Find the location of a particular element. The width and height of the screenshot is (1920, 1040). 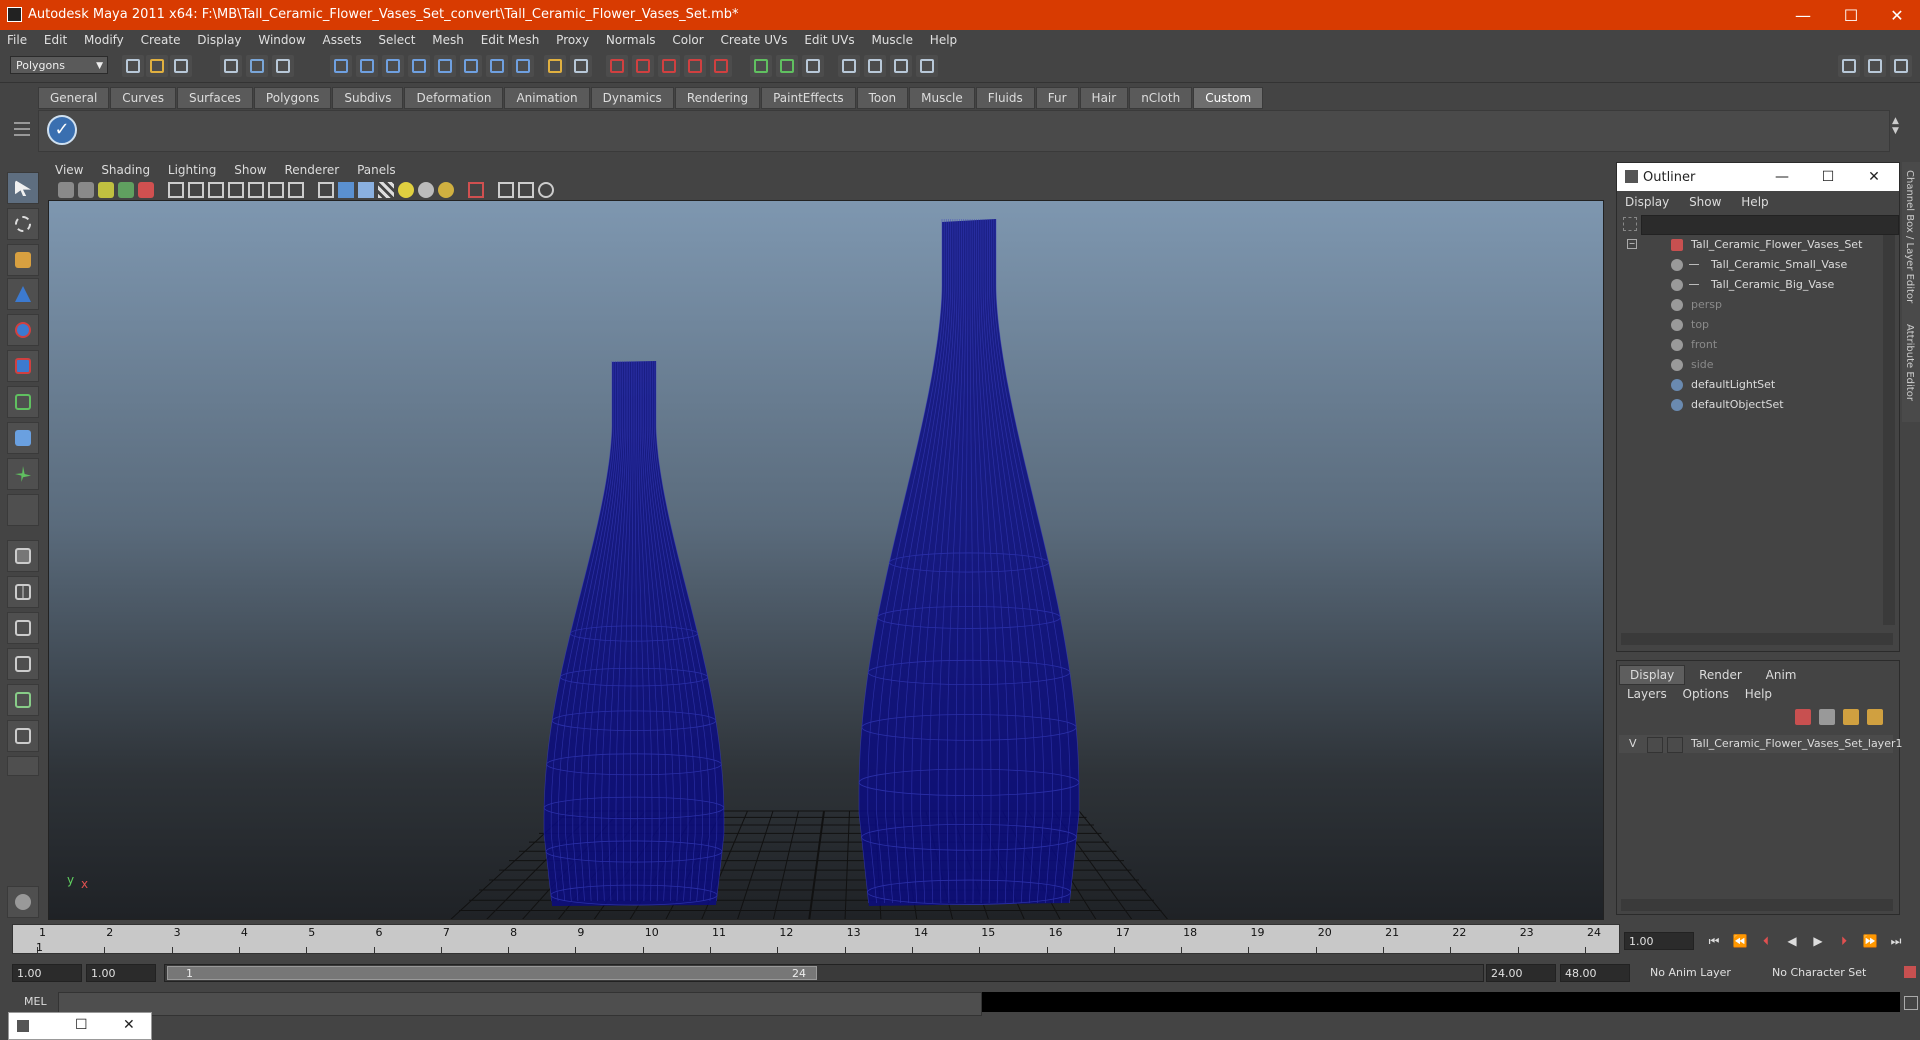

vase-wireframe is located at coordinates (634, 633).